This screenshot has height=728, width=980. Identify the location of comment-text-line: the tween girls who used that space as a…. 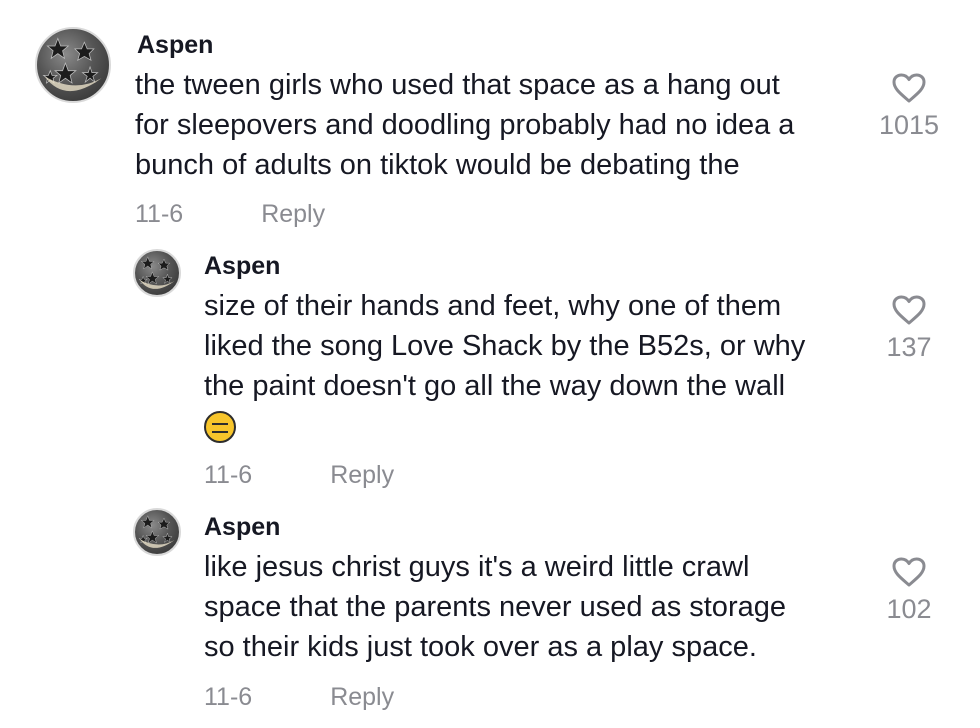
(457, 85).